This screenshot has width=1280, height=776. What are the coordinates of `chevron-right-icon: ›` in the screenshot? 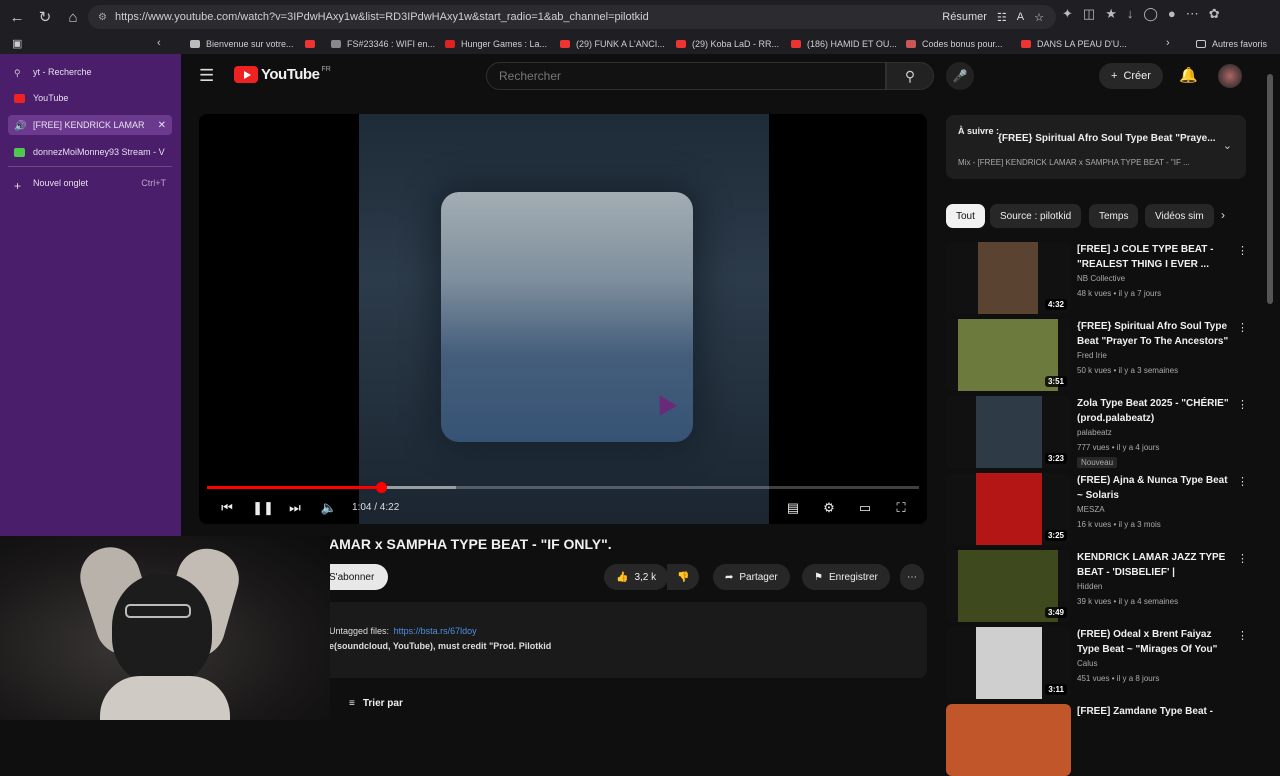 It's located at (1223, 215).